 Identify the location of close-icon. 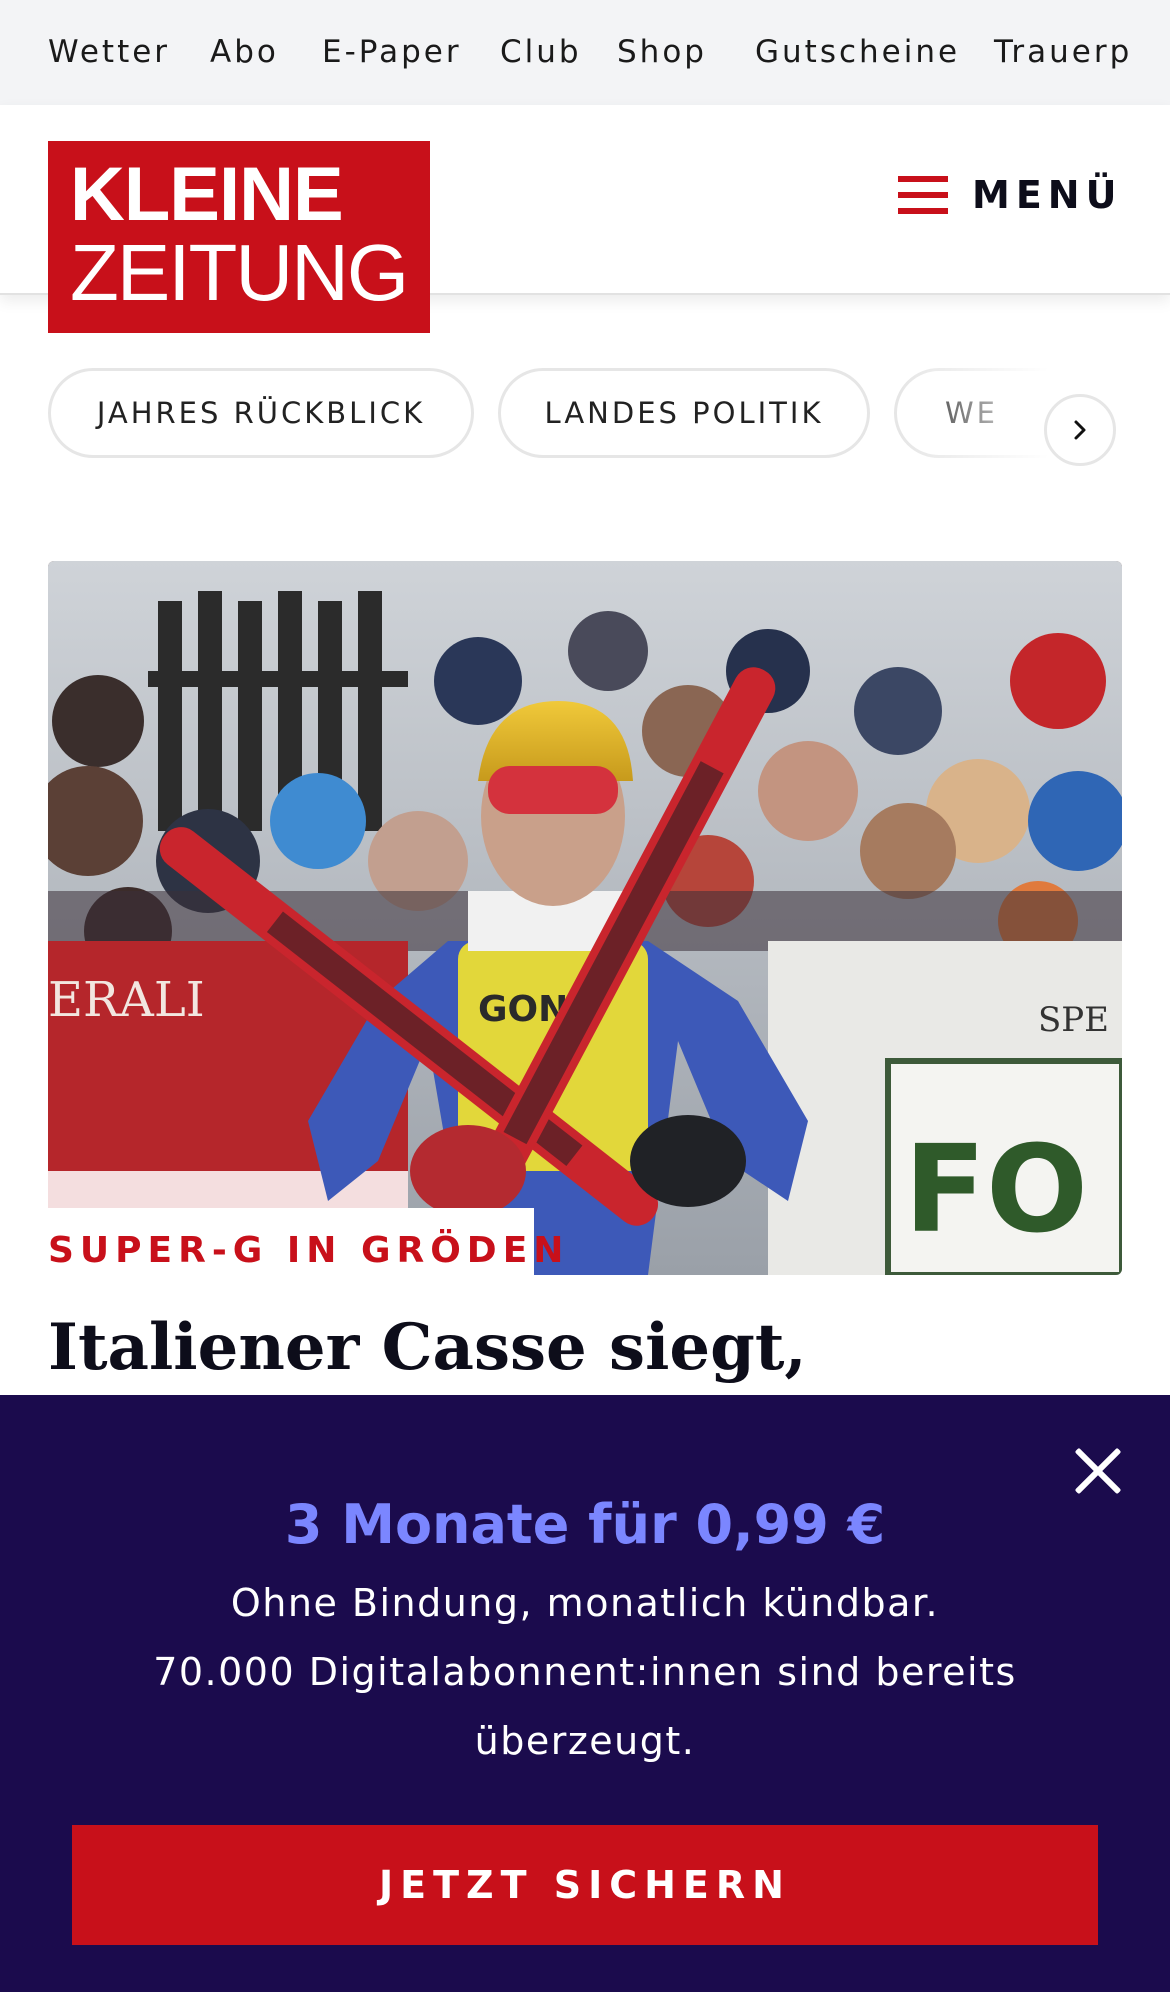
(1098, 1471).